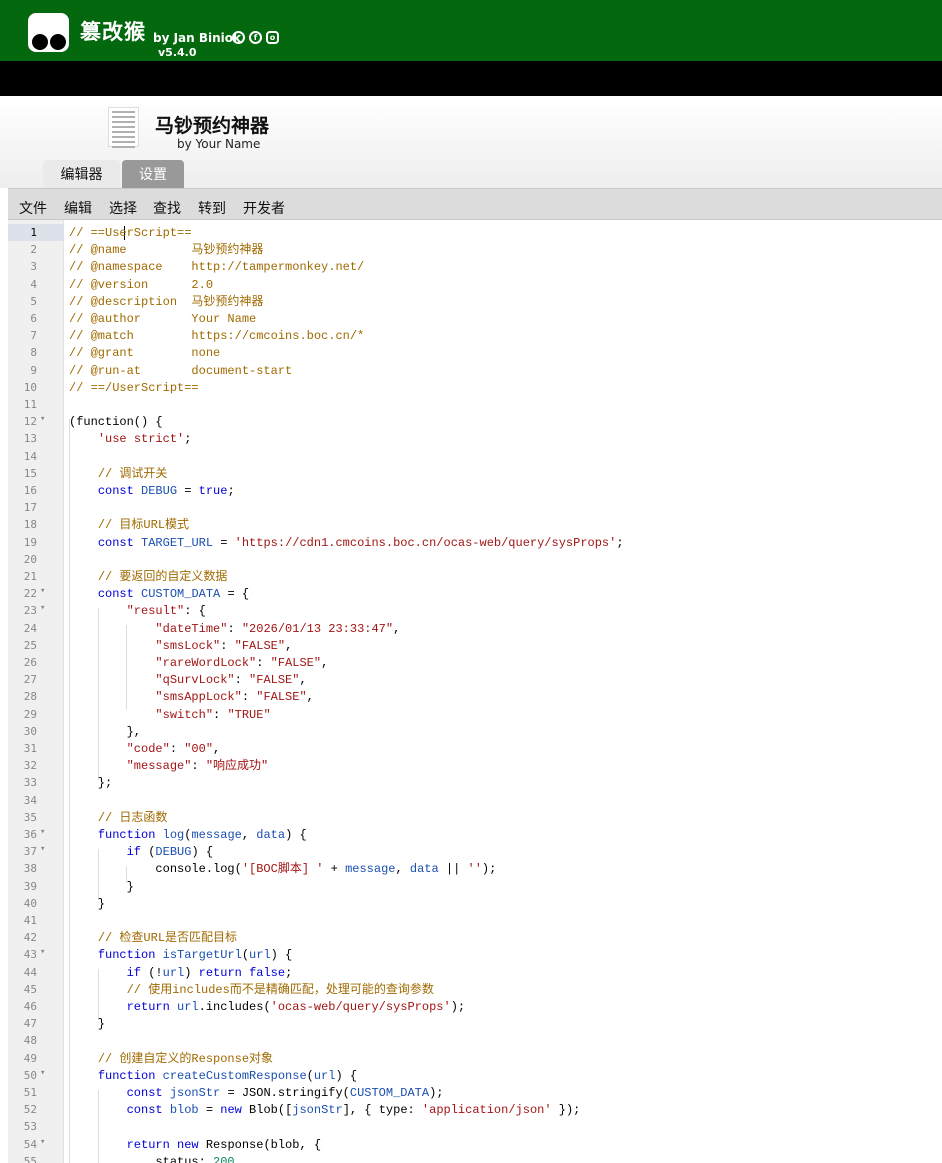 The height and width of the screenshot is (1163, 942). I want to click on line-number: 11, so click(36, 404).